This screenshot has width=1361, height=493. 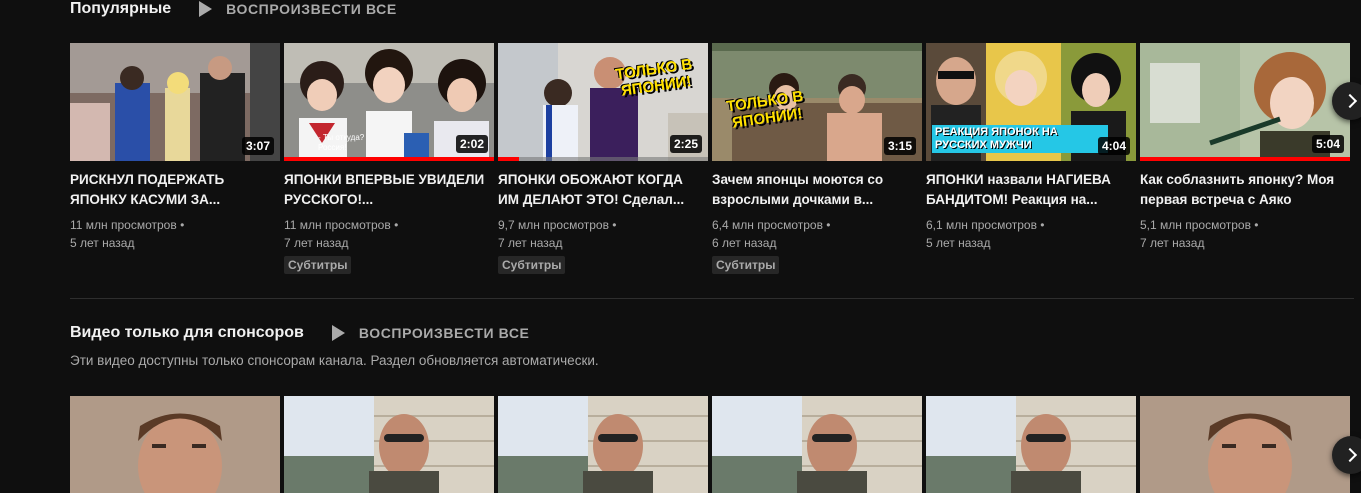 I want to click on video-views: 9,7 млн просмотров, so click(x=553, y=225).